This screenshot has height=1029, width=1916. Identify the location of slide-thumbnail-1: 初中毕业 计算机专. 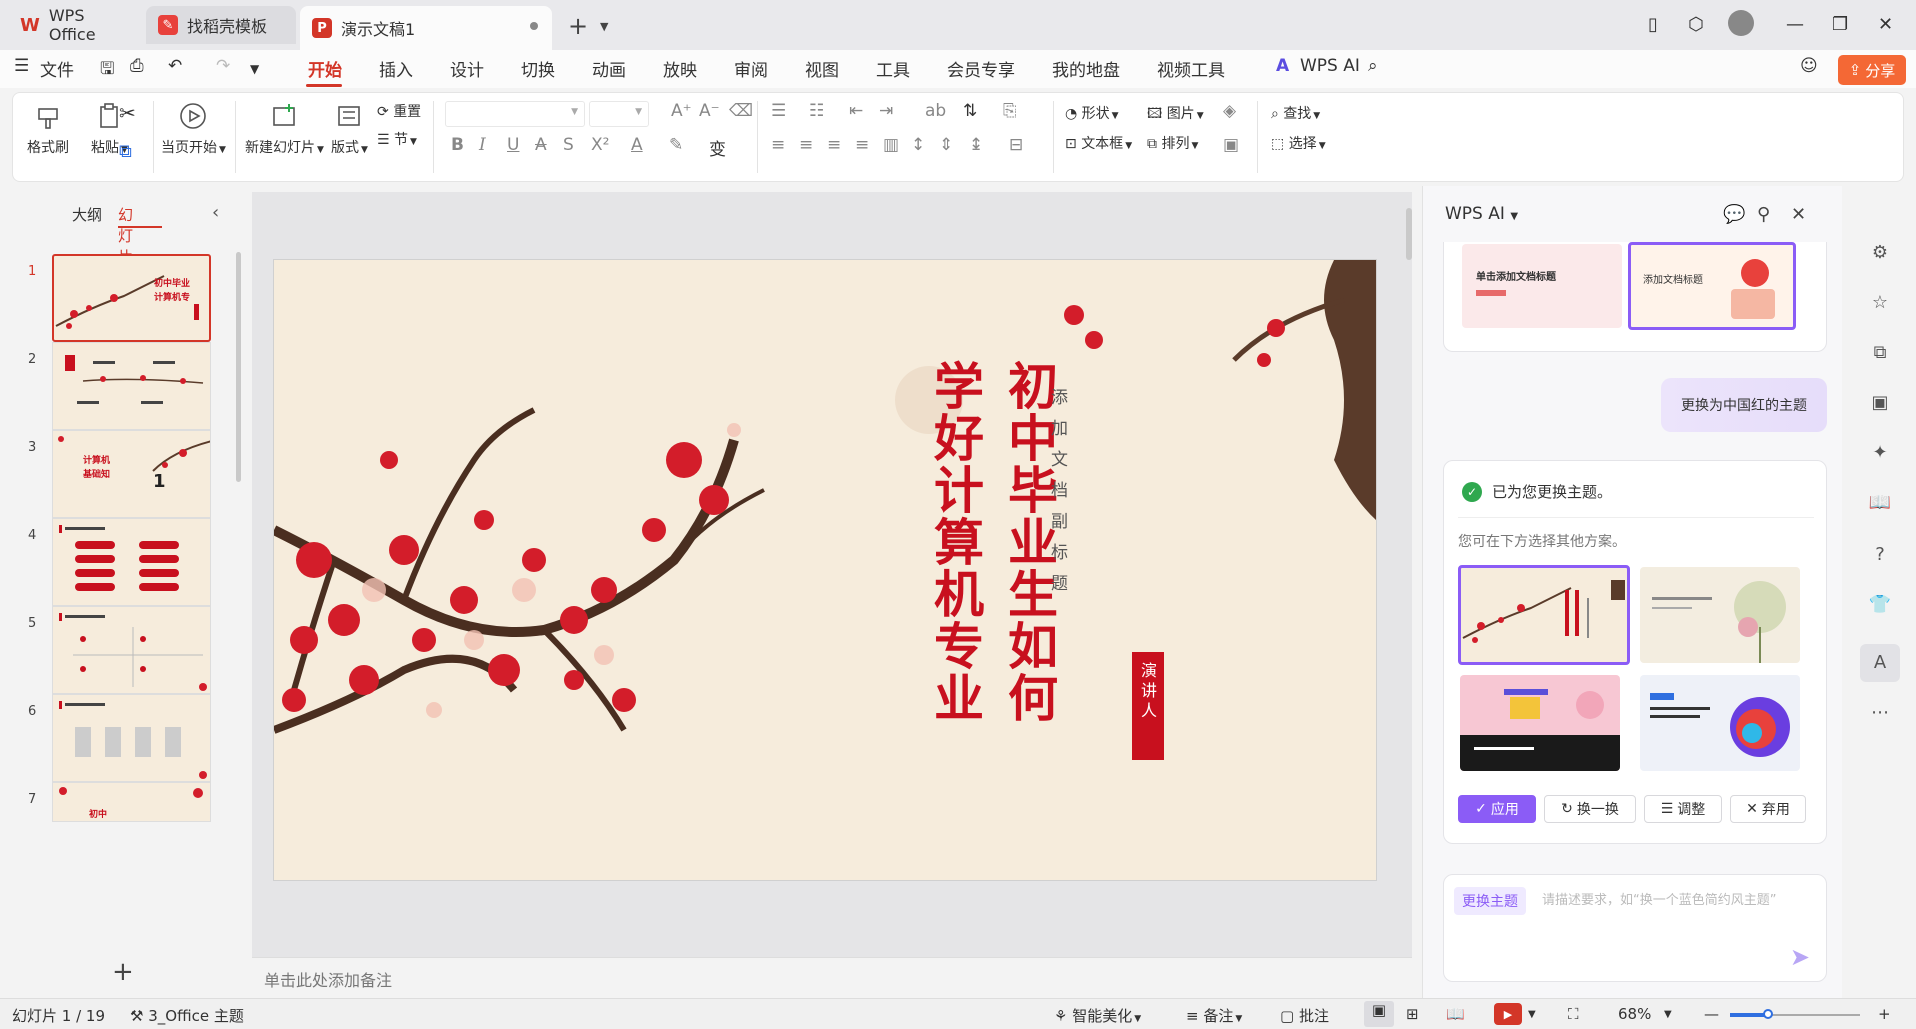
(131, 298).